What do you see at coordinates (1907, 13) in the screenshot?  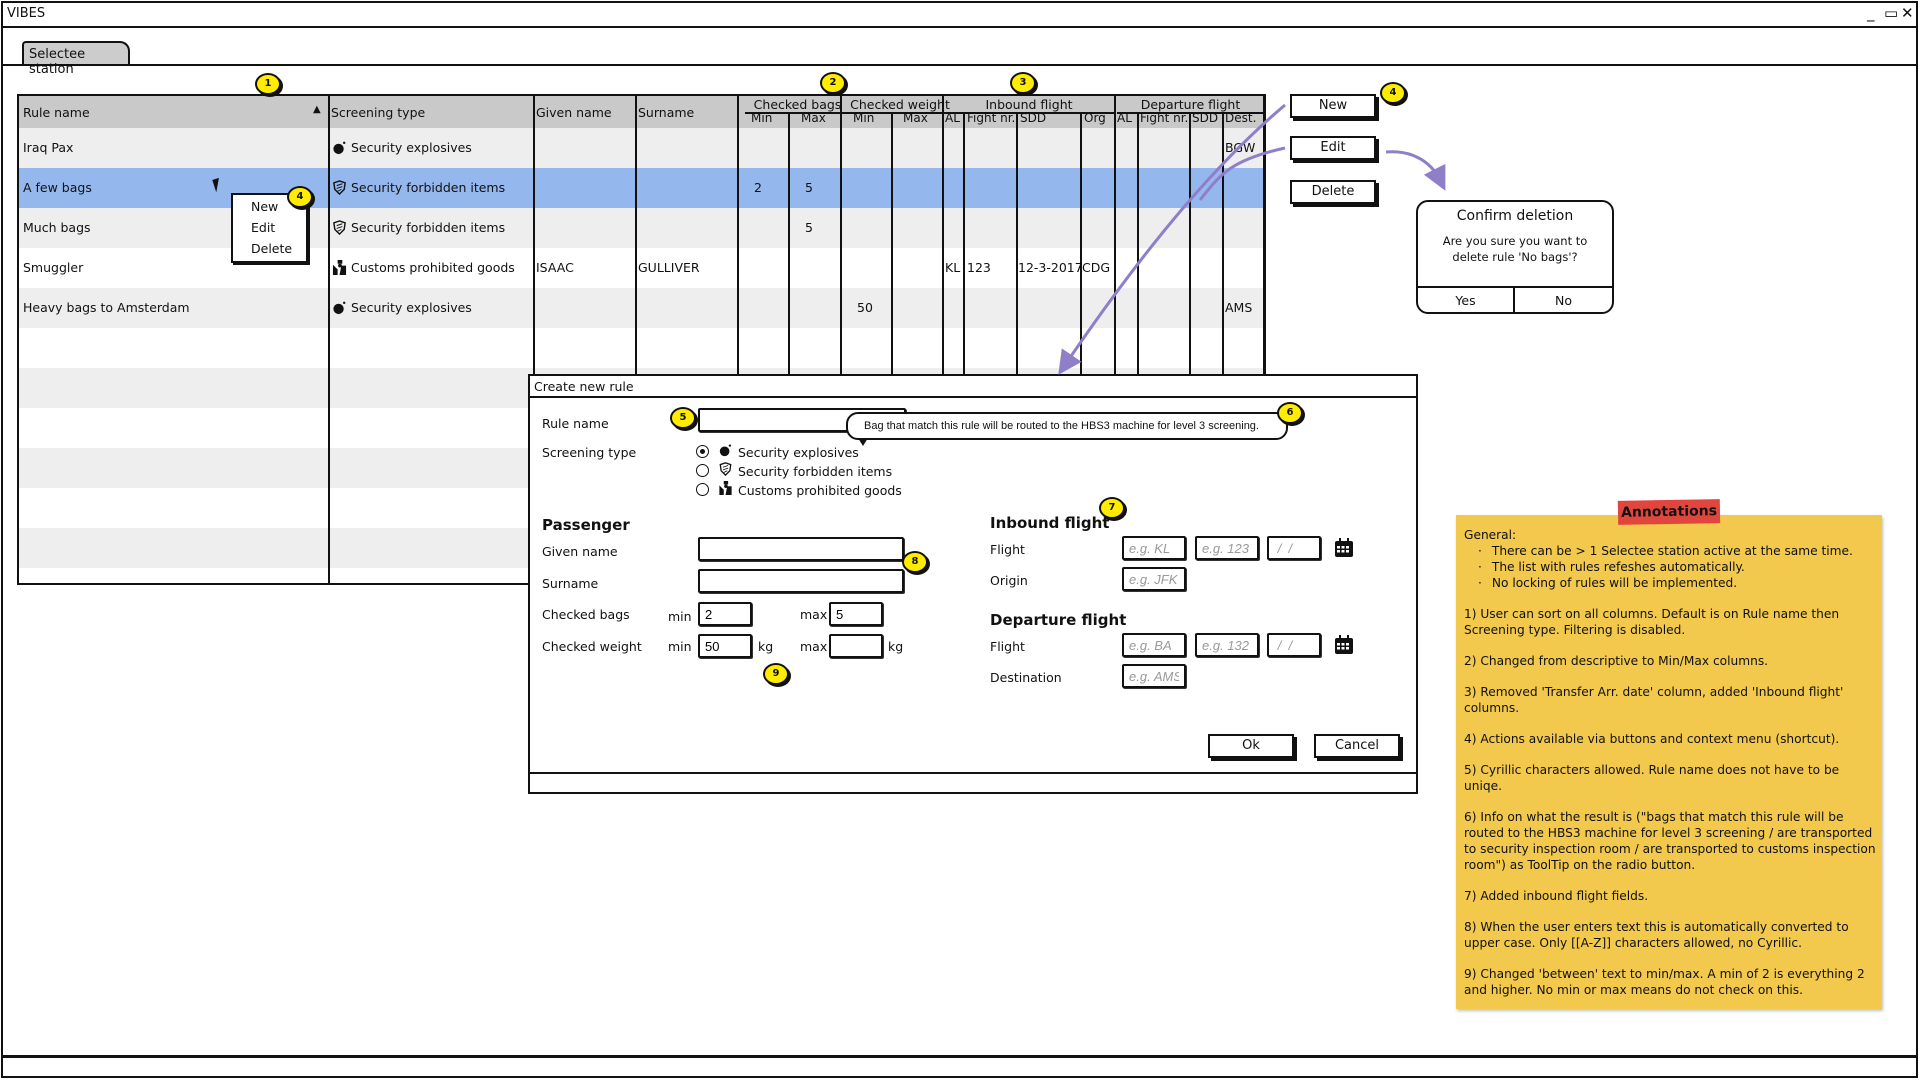 I see `close-button: ✕` at bounding box center [1907, 13].